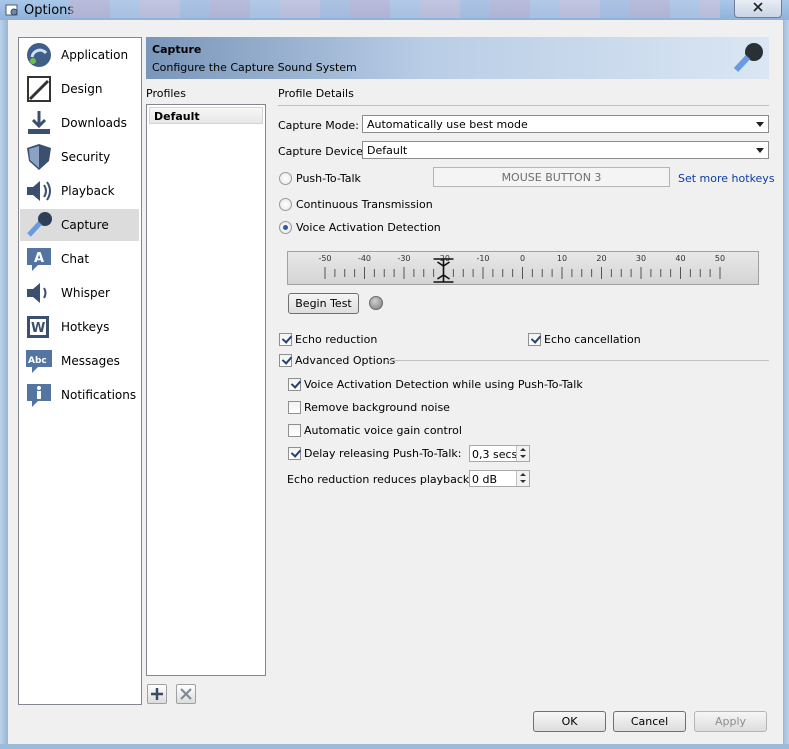  I want to click on sidebar-item-notifications: Notifications, so click(79, 395).